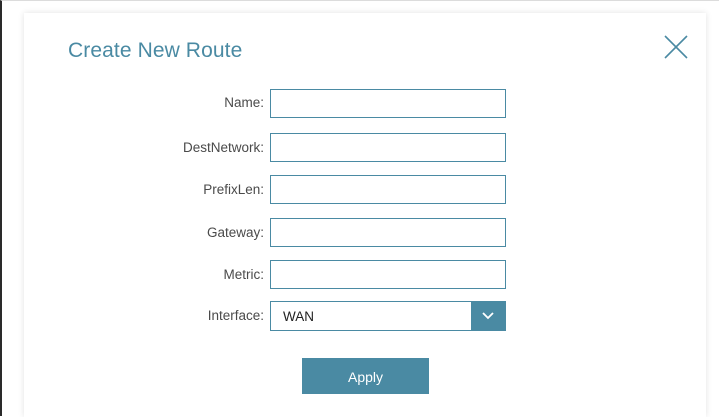 The image size is (719, 417). Describe the element at coordinates (388, 189) in the screenshot. I see `prefixlen-field` at that location.